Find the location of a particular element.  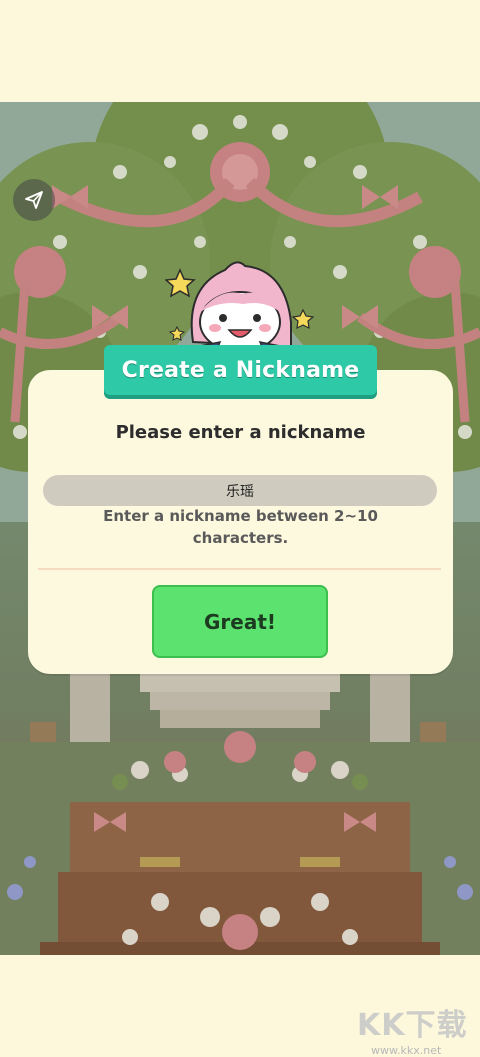

watermark-url: www.kkx.net is located at coordinates (406, 1050).